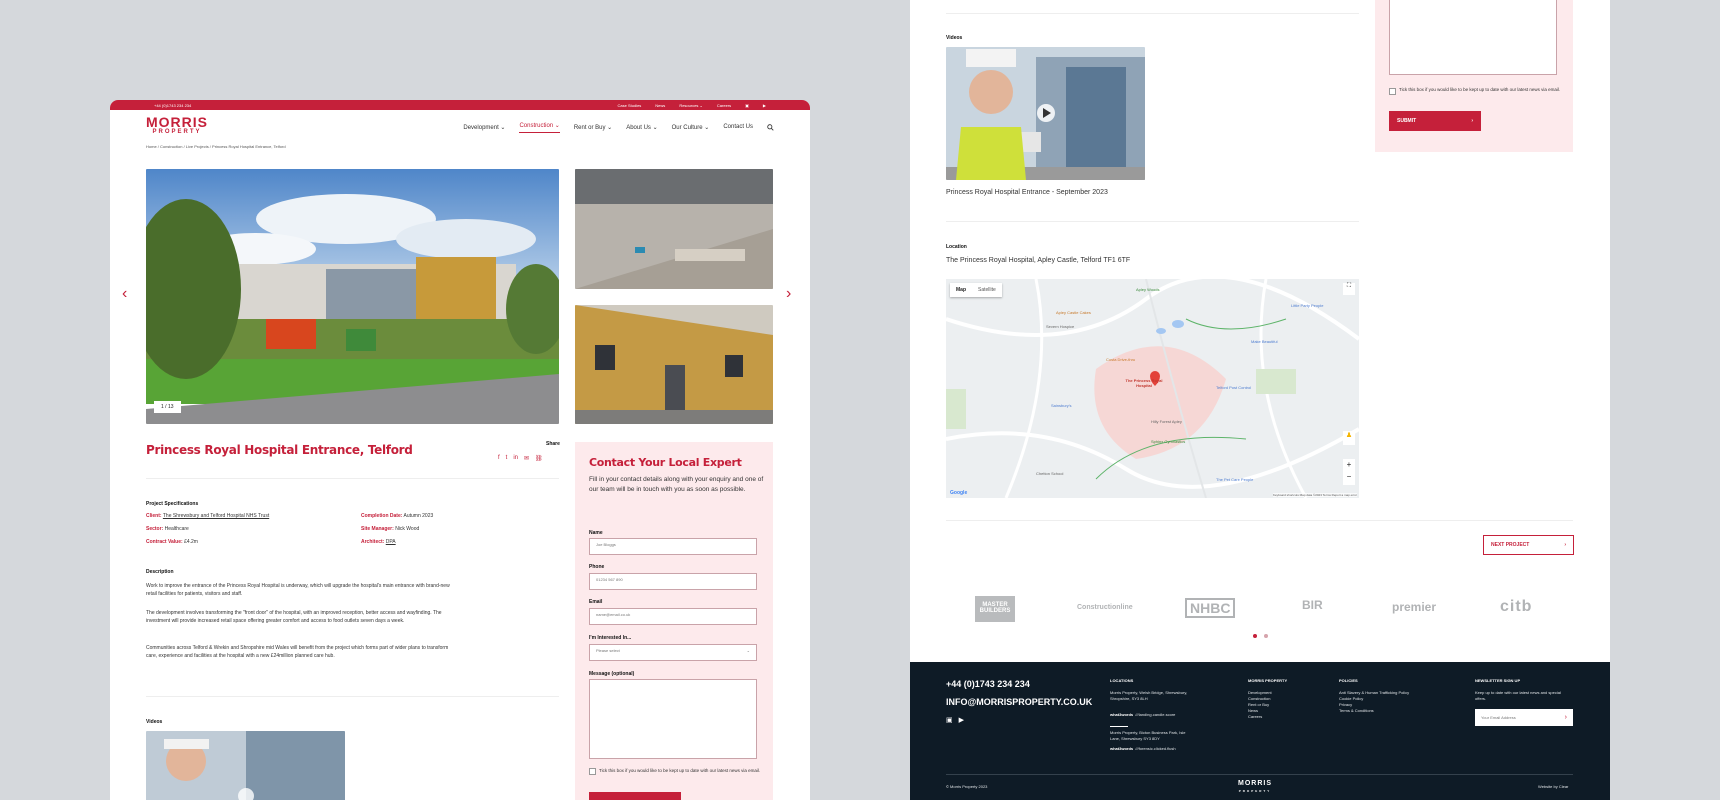 Image resolution: width=1720 pixels, height=800 pixels. What do you see at coordinates (1349, 289) in the screenshot?
I see `fullscreen-icon: ⛶` at bounding box center [1349, 289].